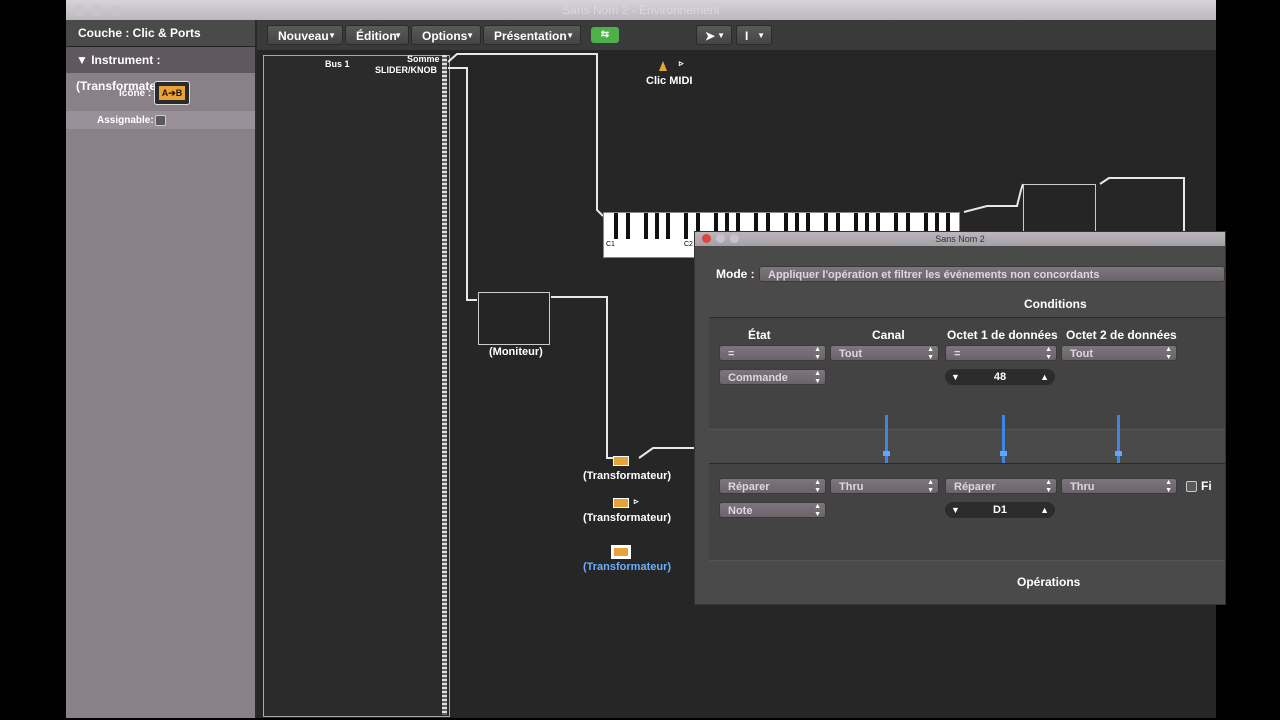 The image size is (1280, 720). Describe the element at coordinates (957, 354) in the screenshot. I see `condition-octet1-value: =` at that location.